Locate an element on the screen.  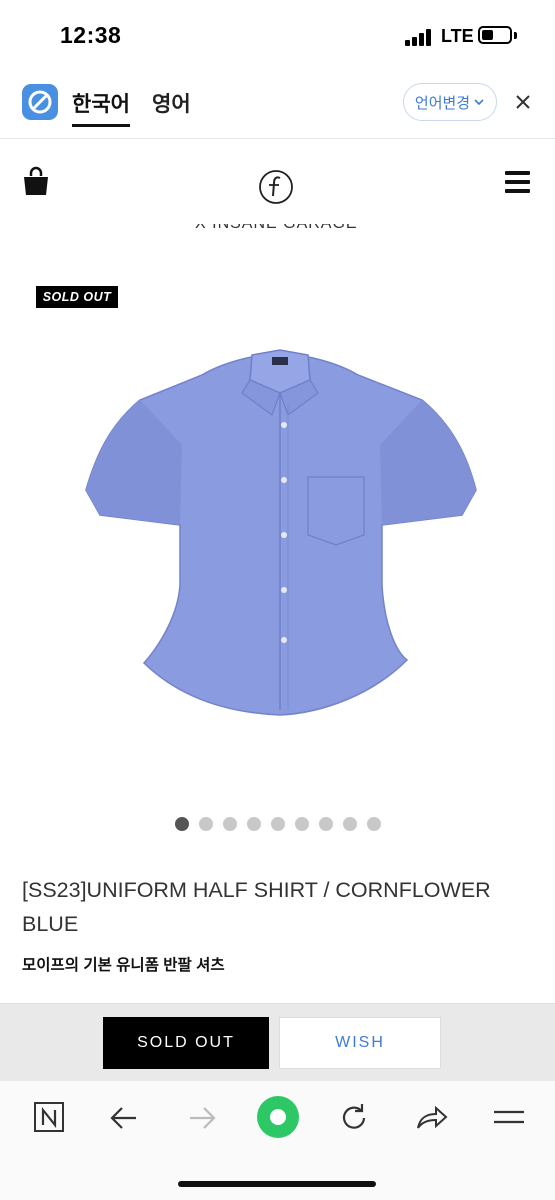
wish-button: WISH is located at coordinates (360, 1043).